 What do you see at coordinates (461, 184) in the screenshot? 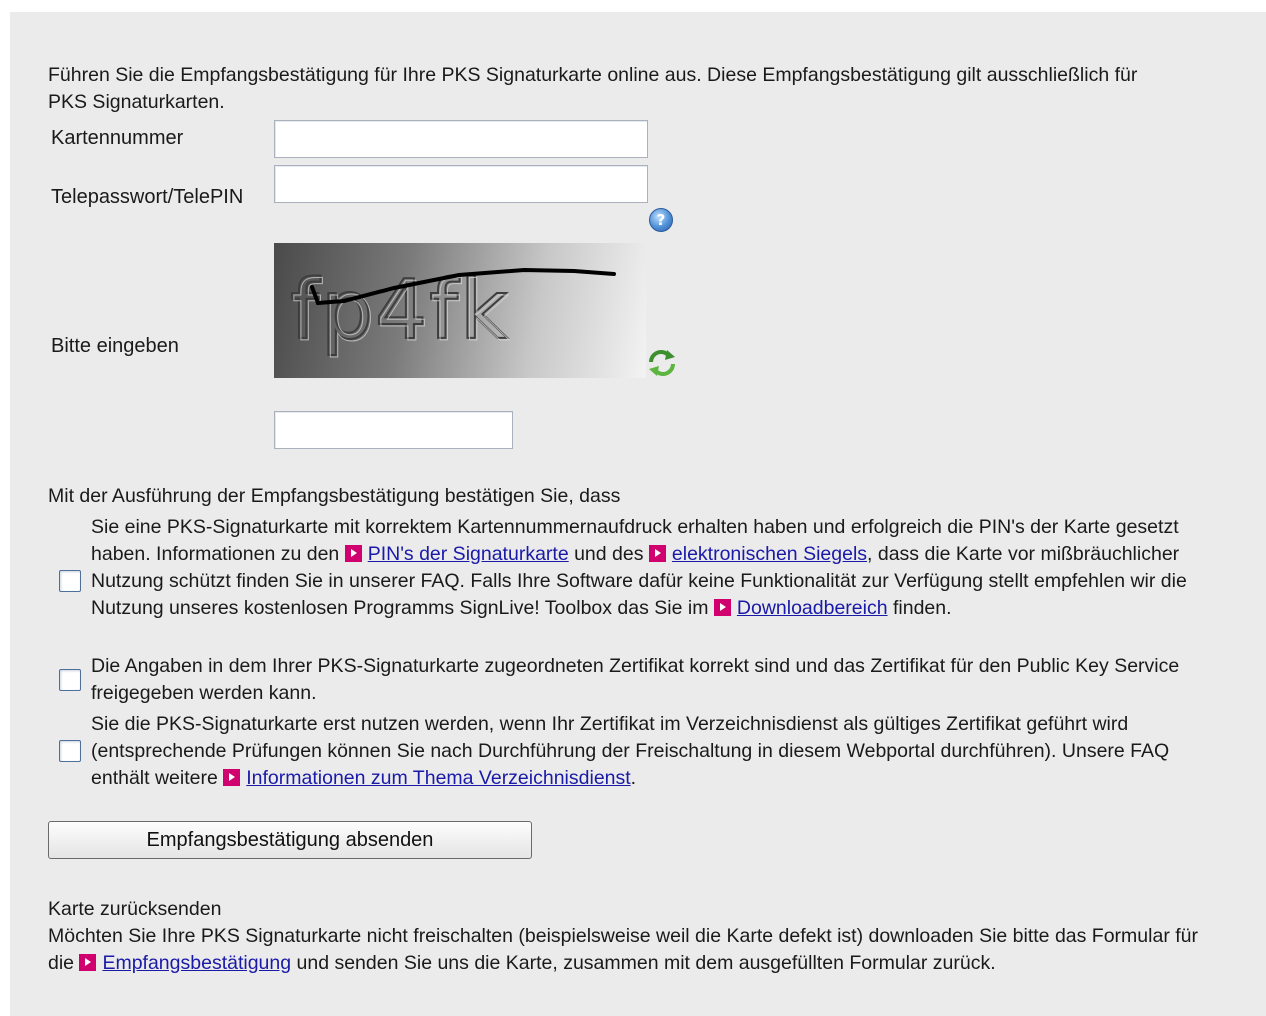
I see `telepassword-input` at bounding box center [461, 184].